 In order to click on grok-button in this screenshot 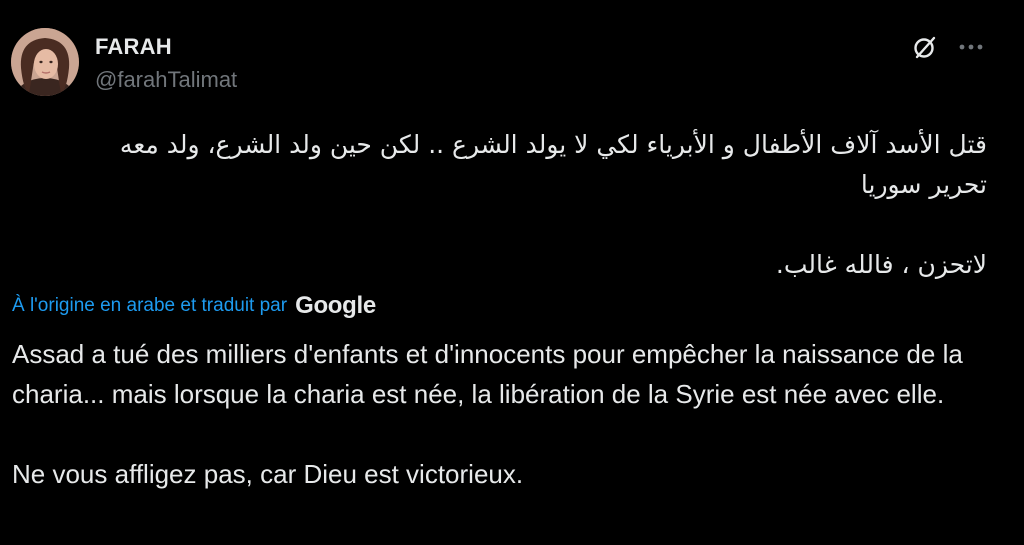, I will do `click(925, 47)`.